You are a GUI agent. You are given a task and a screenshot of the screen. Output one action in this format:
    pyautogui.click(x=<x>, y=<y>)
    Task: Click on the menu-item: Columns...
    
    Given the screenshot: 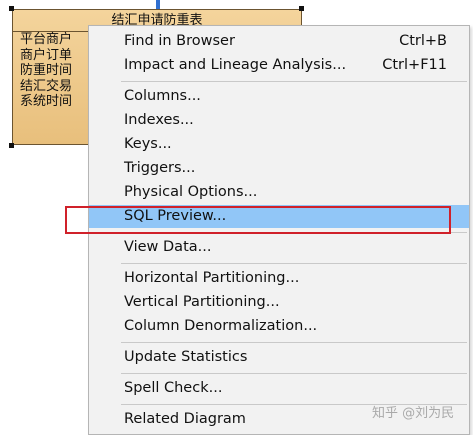 What is the action you would take?
    pyautogui.click(x=279, y=96)
    